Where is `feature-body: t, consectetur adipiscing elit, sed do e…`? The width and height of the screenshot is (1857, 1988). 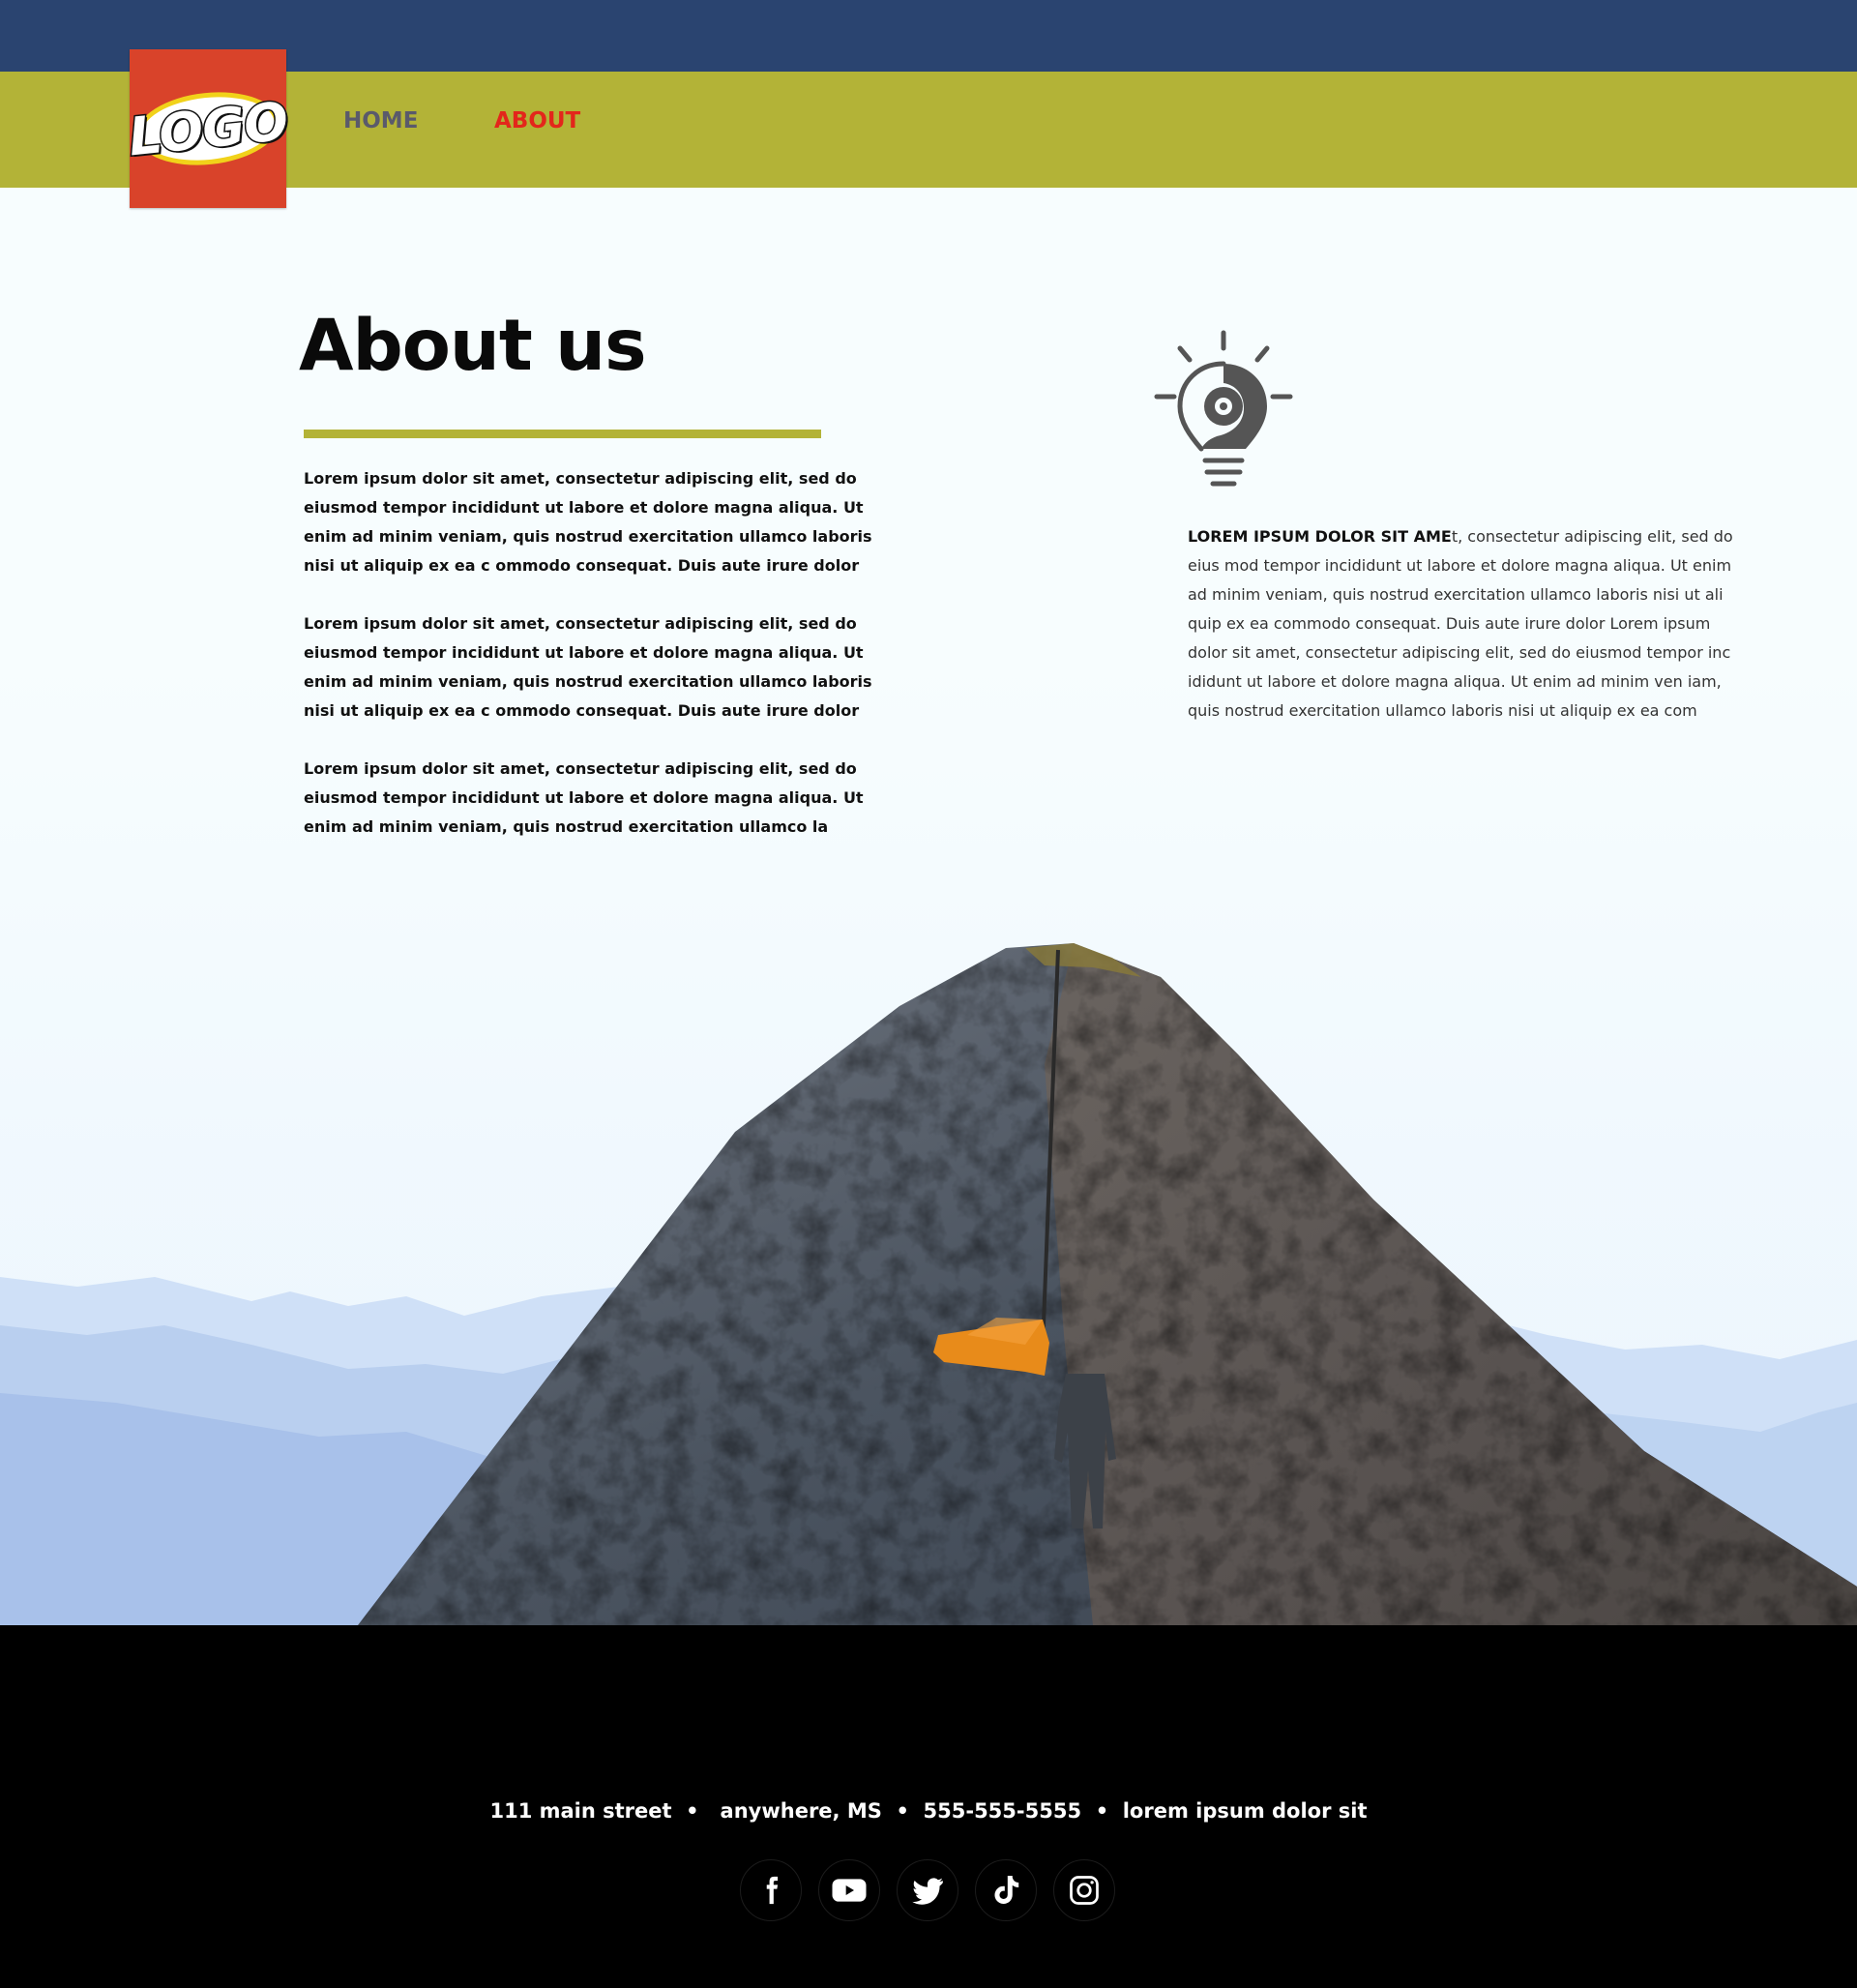
feature-body: t, consectetur adipiscing elit, sed do e… is located at coordinates (1460, 623).